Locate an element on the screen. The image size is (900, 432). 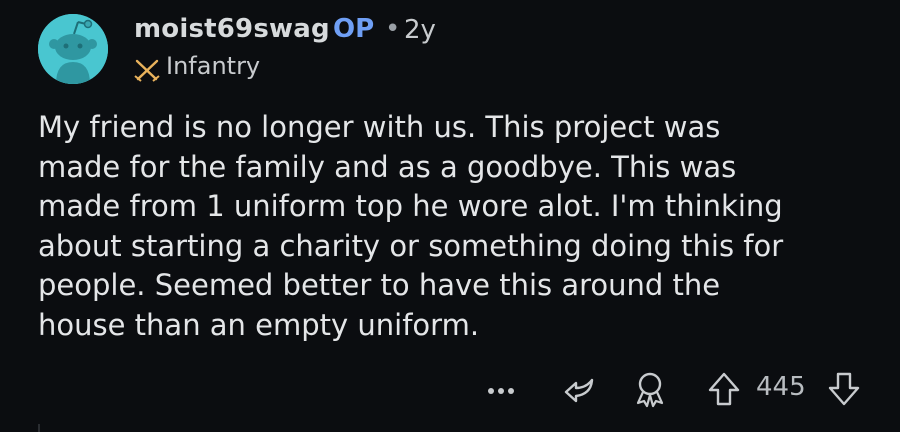
award-icon is located at coordinates (650, 389).